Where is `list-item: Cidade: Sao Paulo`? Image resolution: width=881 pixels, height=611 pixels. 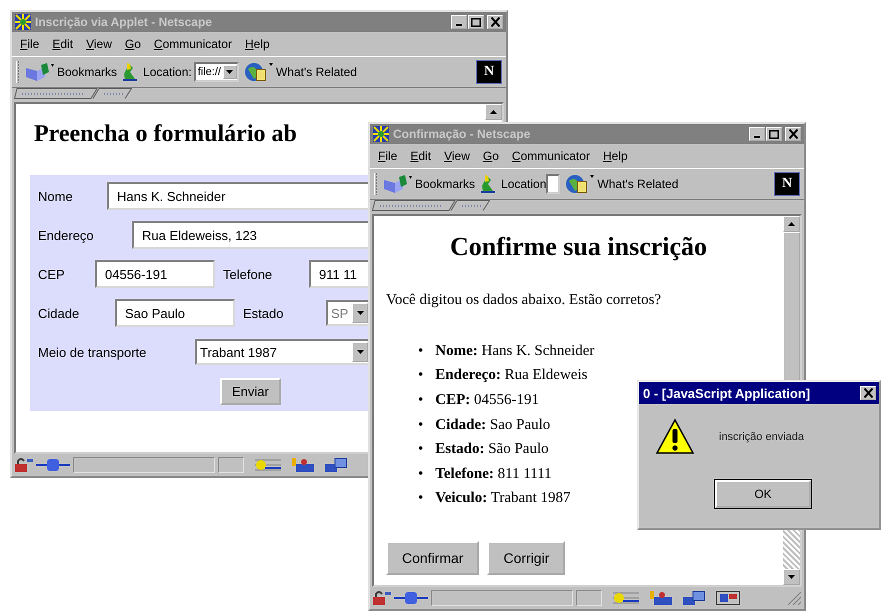
list-item: Cidade: Sao Paulo is located at coordinates (492, 425).